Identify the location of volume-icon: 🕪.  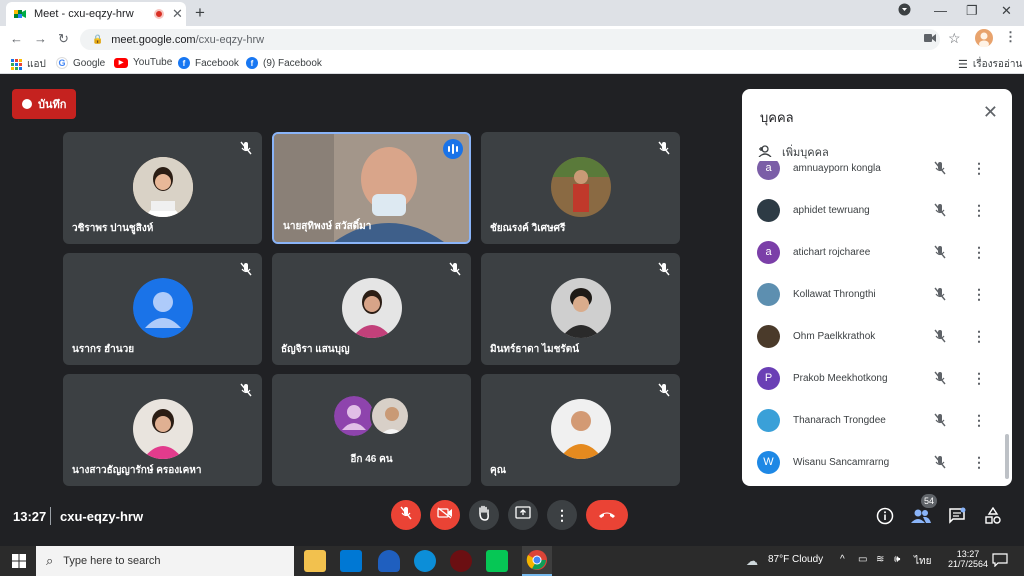
(897, 559).